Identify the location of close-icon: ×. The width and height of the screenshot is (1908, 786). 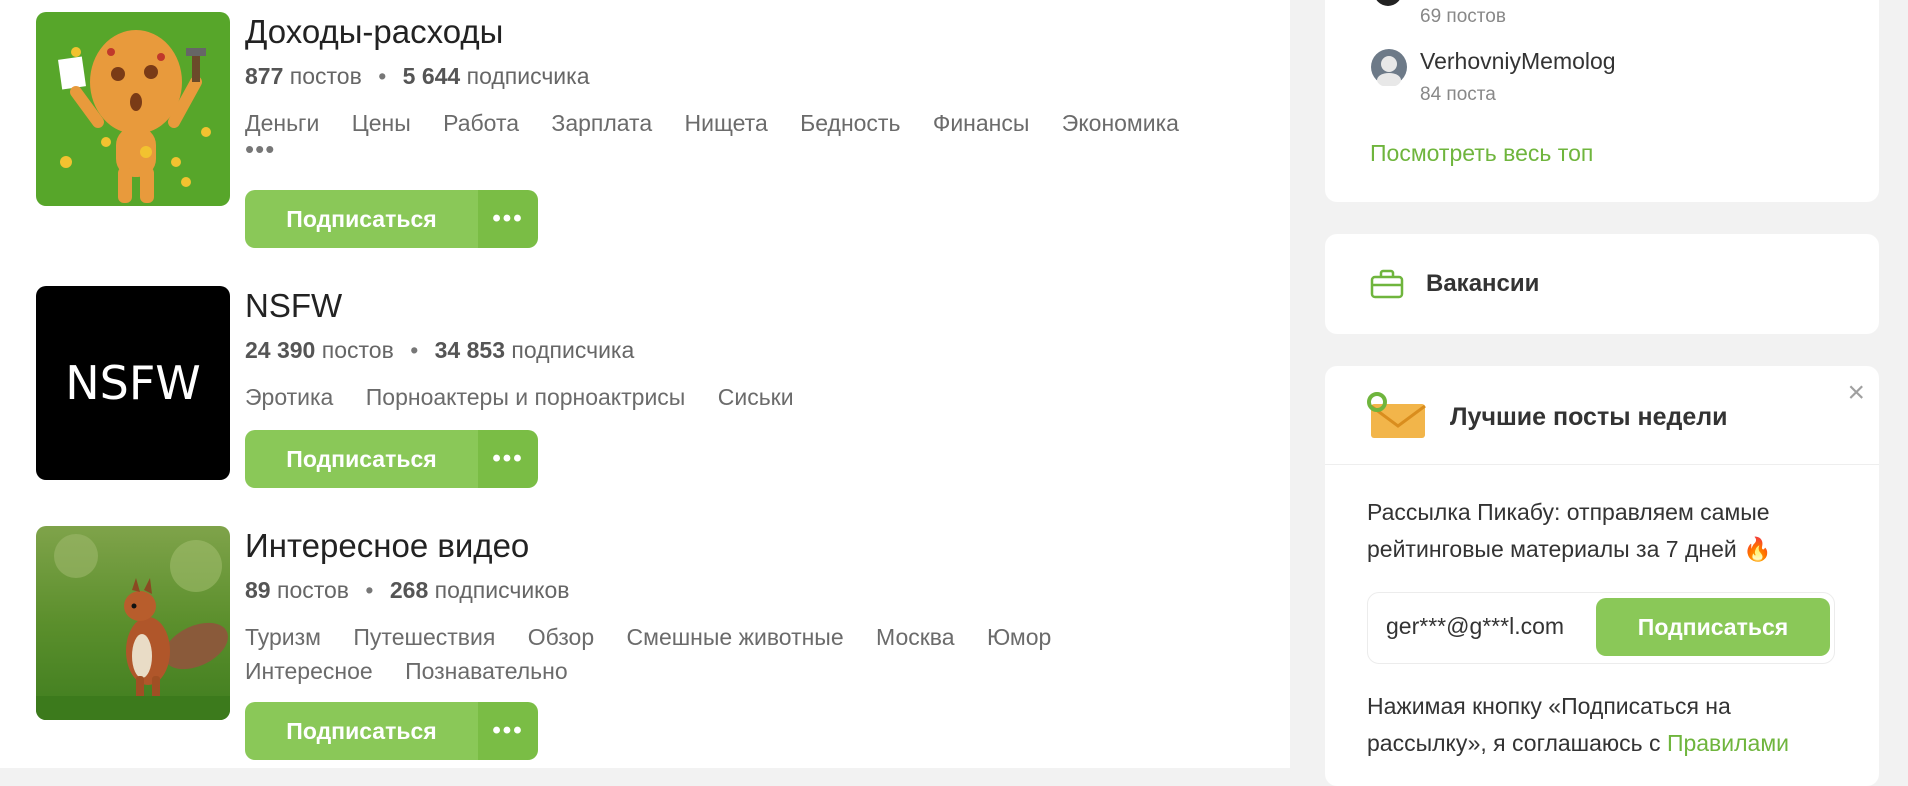
(1856, 393).